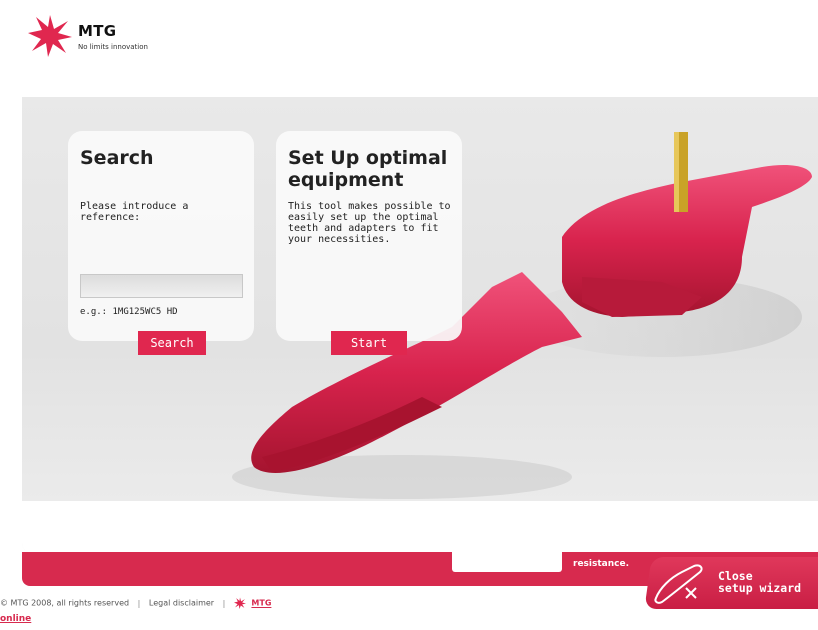 This screenshot has width=818, height=630. What do you see at coordinates (601, 564) in the screenshot?
I see `footer-tagline-fragment: resistance.` at bounding box center [601, 564].